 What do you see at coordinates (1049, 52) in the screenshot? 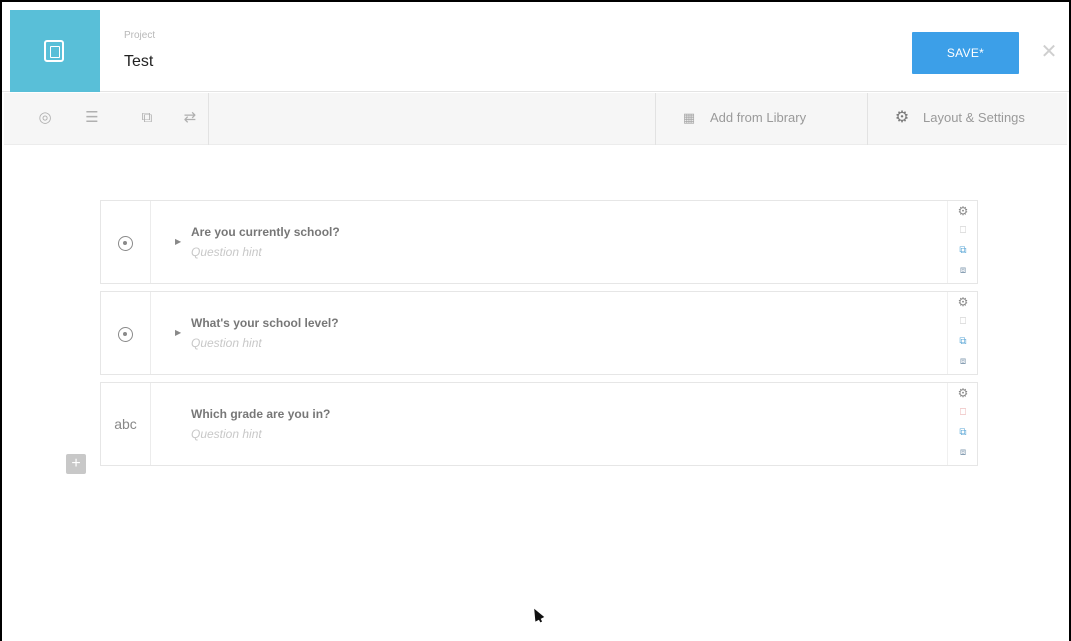
I see `close-icon: ✕` at bounding box center [1049, 52].